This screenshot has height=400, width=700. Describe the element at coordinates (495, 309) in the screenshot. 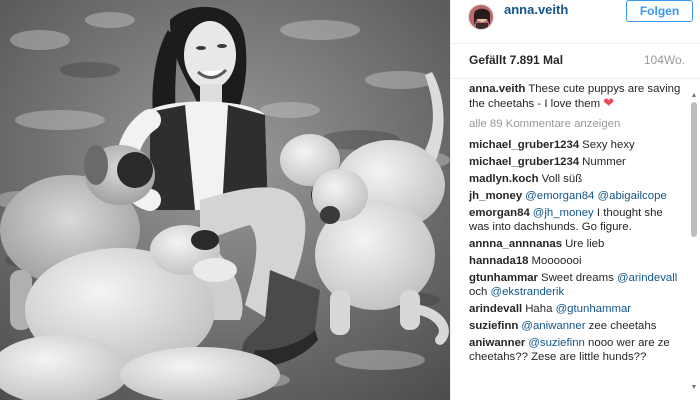

I see `comment-author: arindevall` at that location.